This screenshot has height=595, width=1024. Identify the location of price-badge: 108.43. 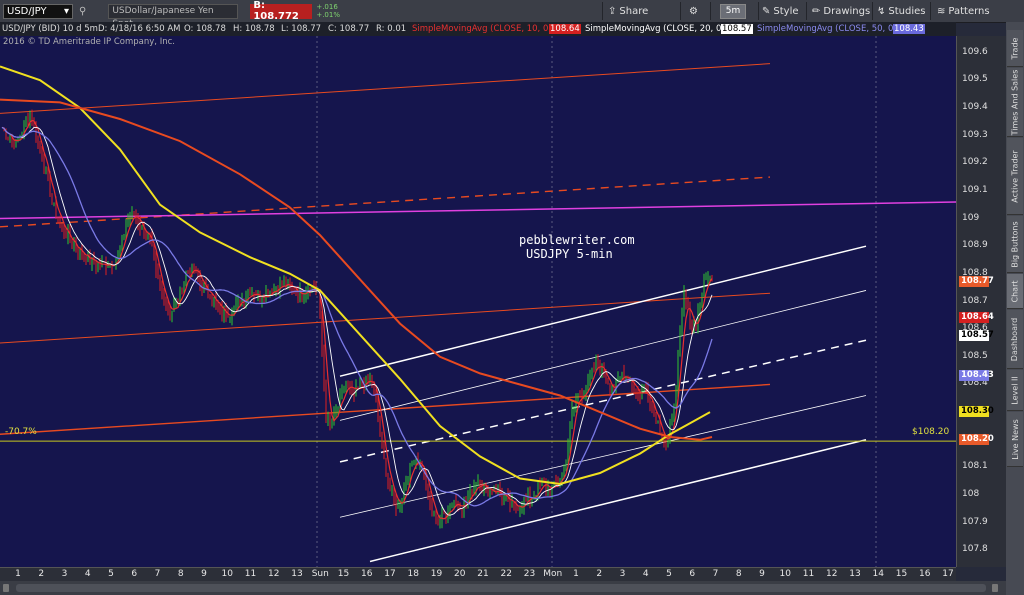
(976, 376).